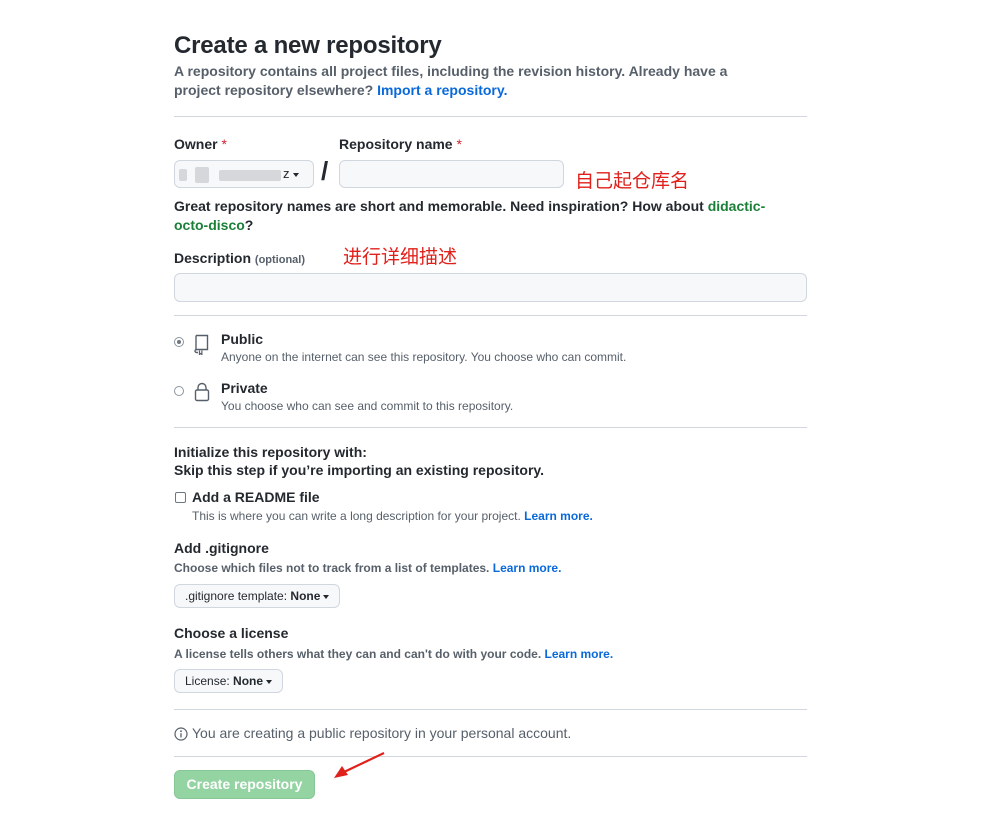  I want to click on license-heading: Choose a license, so click(231, 633).